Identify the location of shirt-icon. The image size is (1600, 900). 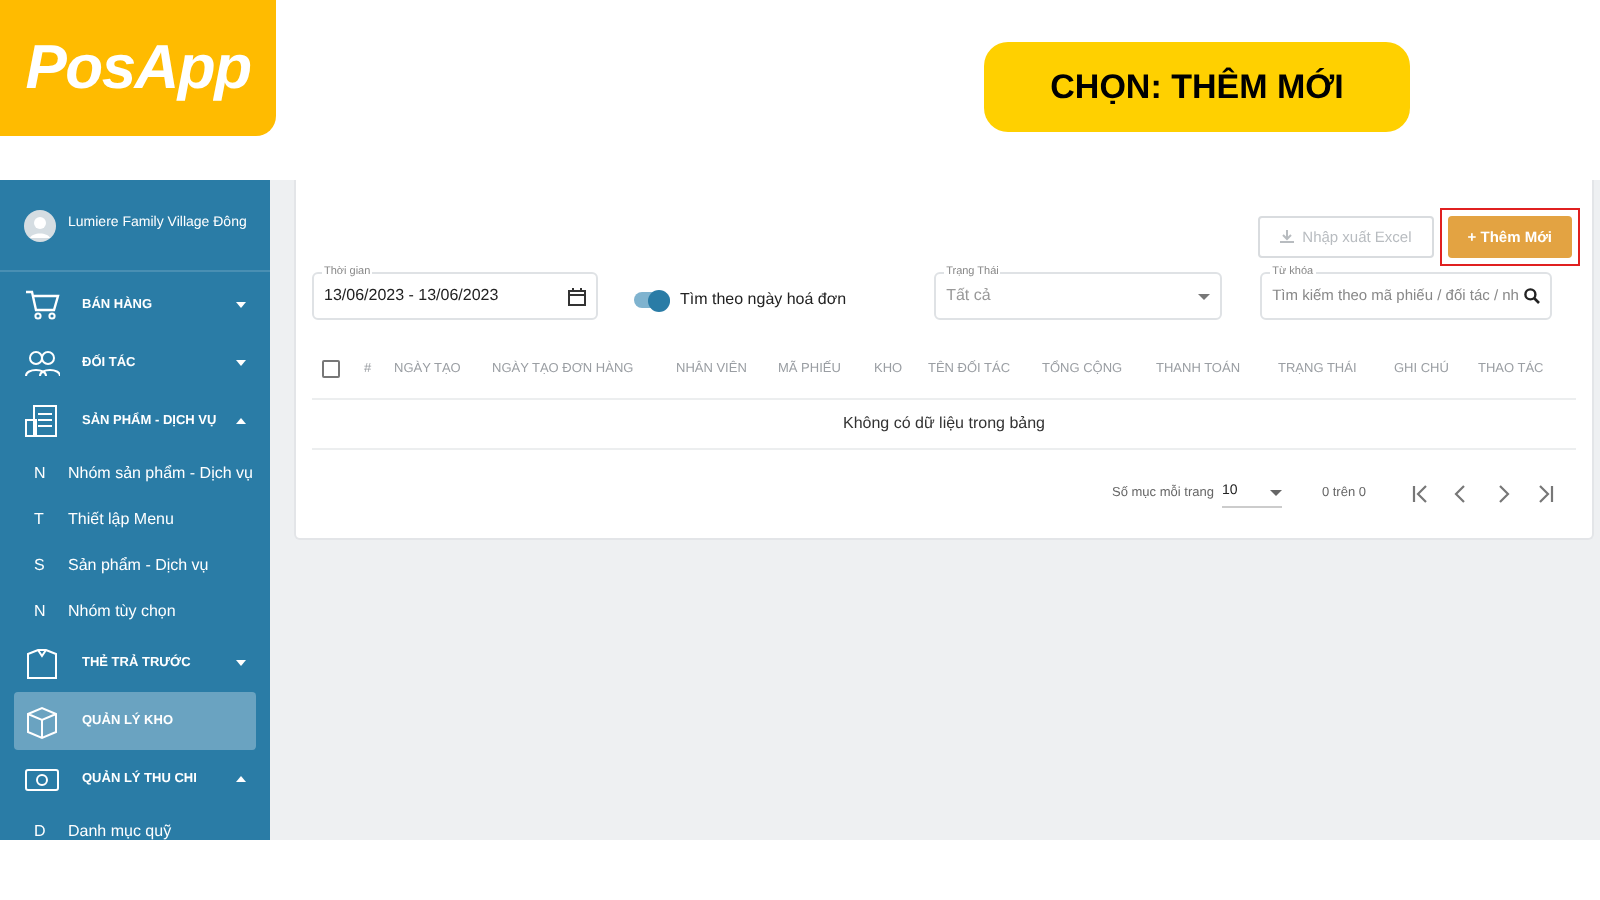
(42, 663).